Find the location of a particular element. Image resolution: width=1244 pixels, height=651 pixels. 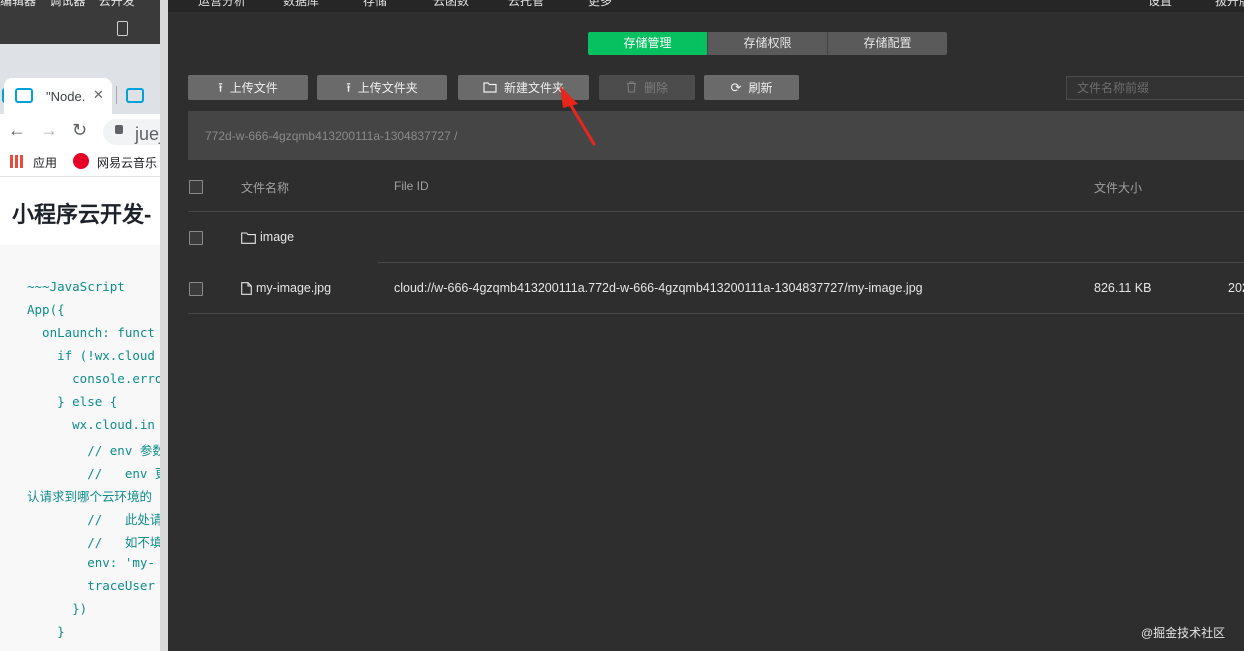

article-title: 小程序云开发- is located at coordinates (82, 214).